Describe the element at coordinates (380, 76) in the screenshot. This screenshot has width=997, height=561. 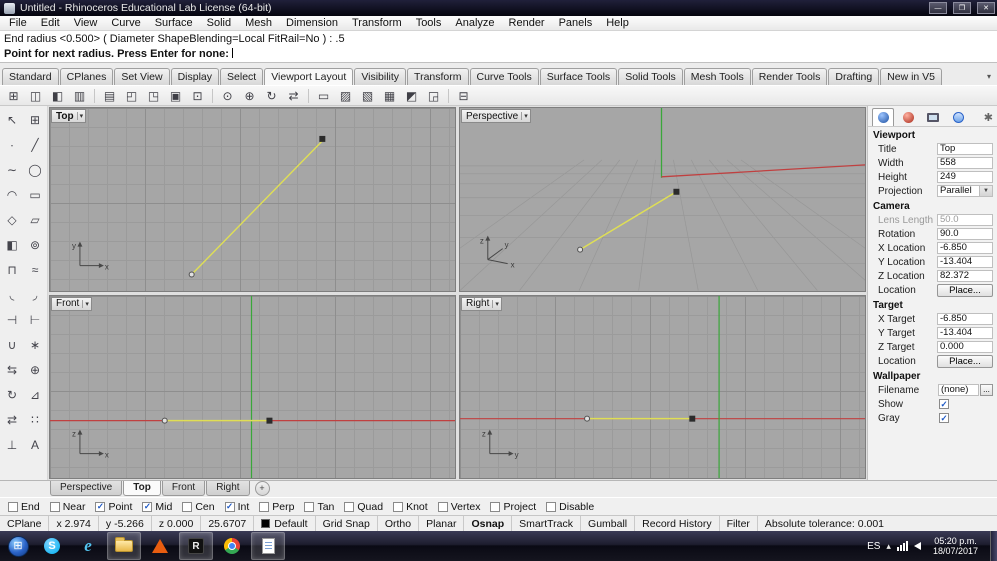
I see `tab-visibility: Visibility` at that location.